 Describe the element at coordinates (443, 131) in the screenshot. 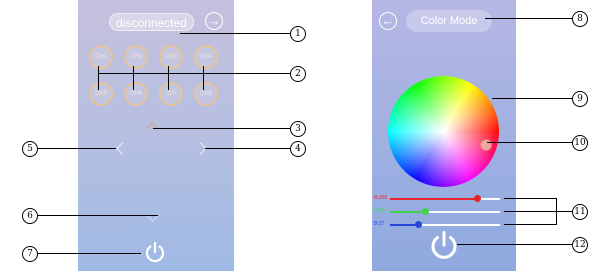

I see `color-wheel` at that location.